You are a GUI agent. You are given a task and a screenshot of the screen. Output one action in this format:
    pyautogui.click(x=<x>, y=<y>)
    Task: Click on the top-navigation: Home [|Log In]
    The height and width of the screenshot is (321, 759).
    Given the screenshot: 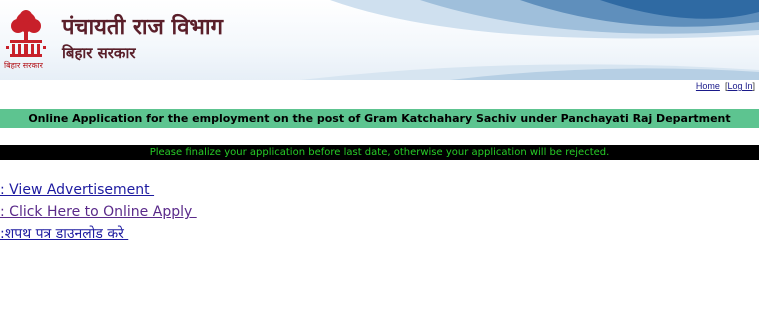 What is the action you would take?
    pyautogui.click(x=725, y=86)
    